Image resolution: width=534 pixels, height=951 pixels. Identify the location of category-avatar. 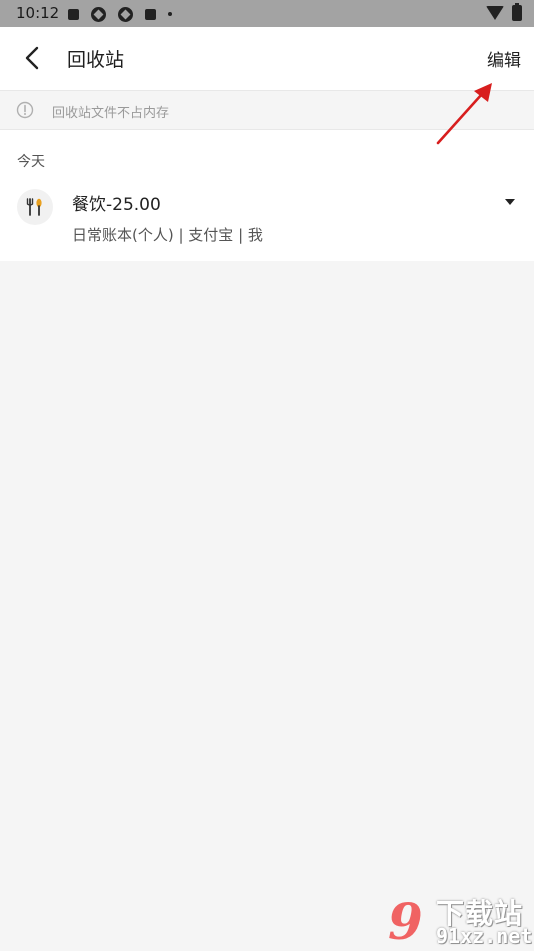
(35, 207).